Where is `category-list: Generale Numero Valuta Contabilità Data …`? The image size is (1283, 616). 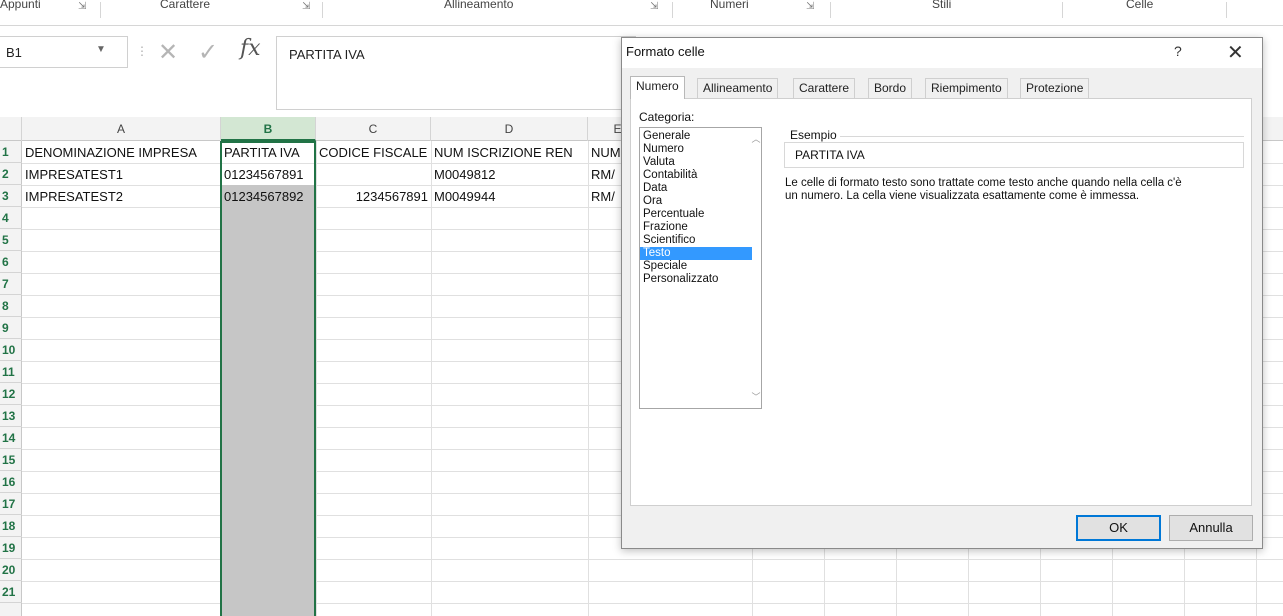
category-list: Generale Numero Valuta Contabilità Data … is located at coordinates (700, 268).